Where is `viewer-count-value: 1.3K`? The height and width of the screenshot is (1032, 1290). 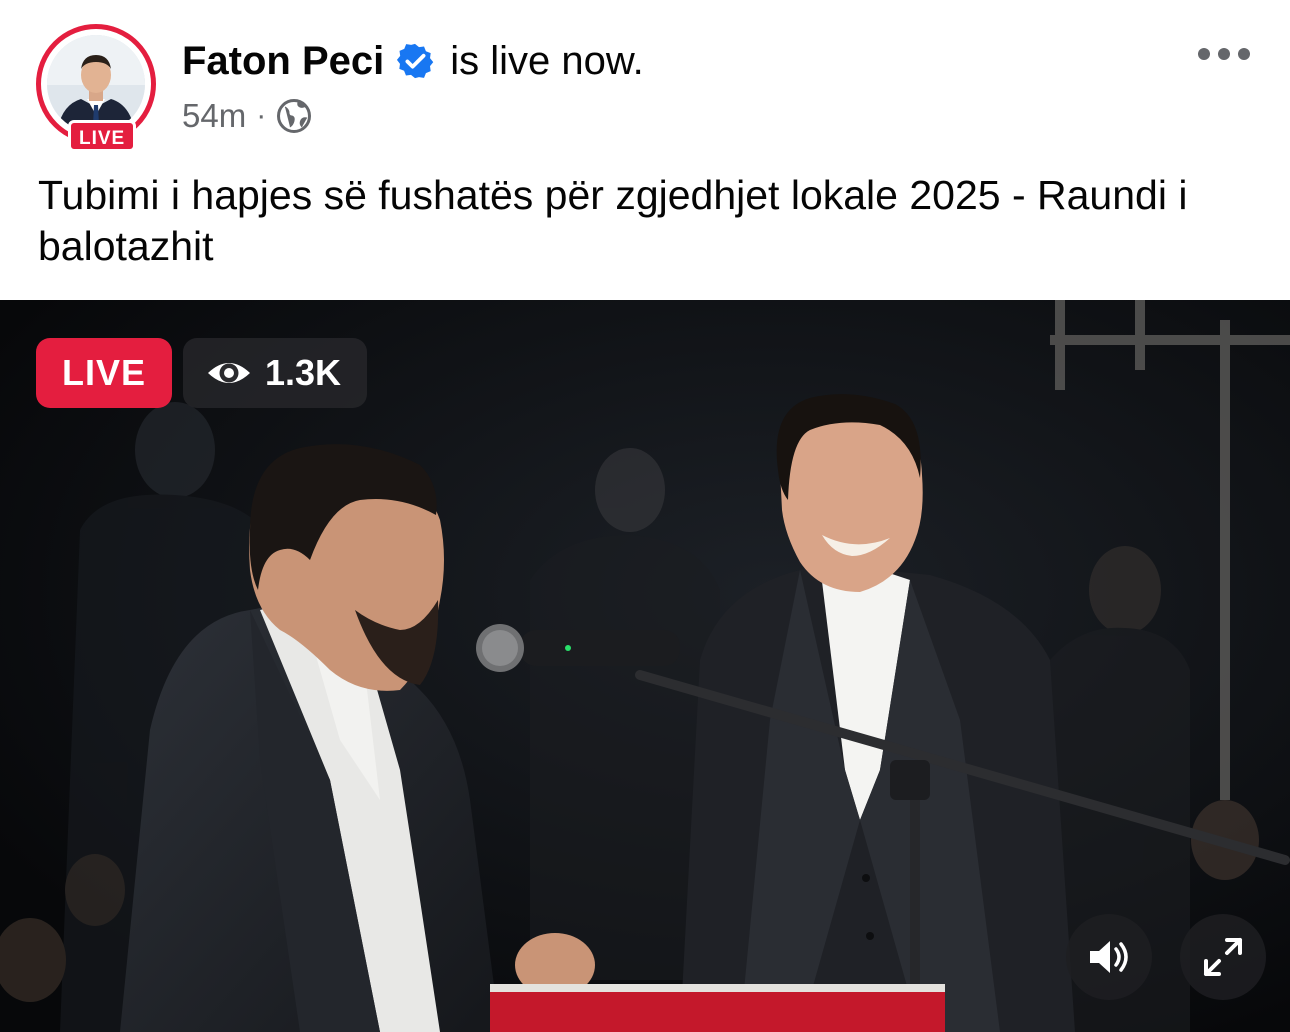
viewer-count-value: 1.3K is located at coordinates (303, 372).